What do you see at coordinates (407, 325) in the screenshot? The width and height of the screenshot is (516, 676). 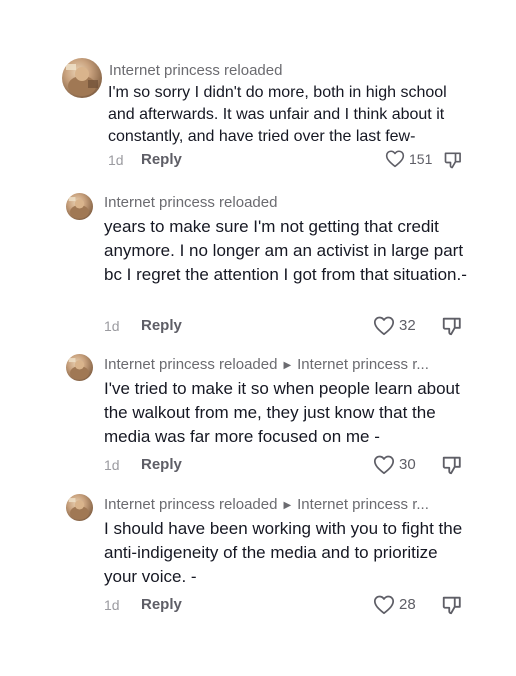 I see `like-count: 32` at bounding box center [407, 325].